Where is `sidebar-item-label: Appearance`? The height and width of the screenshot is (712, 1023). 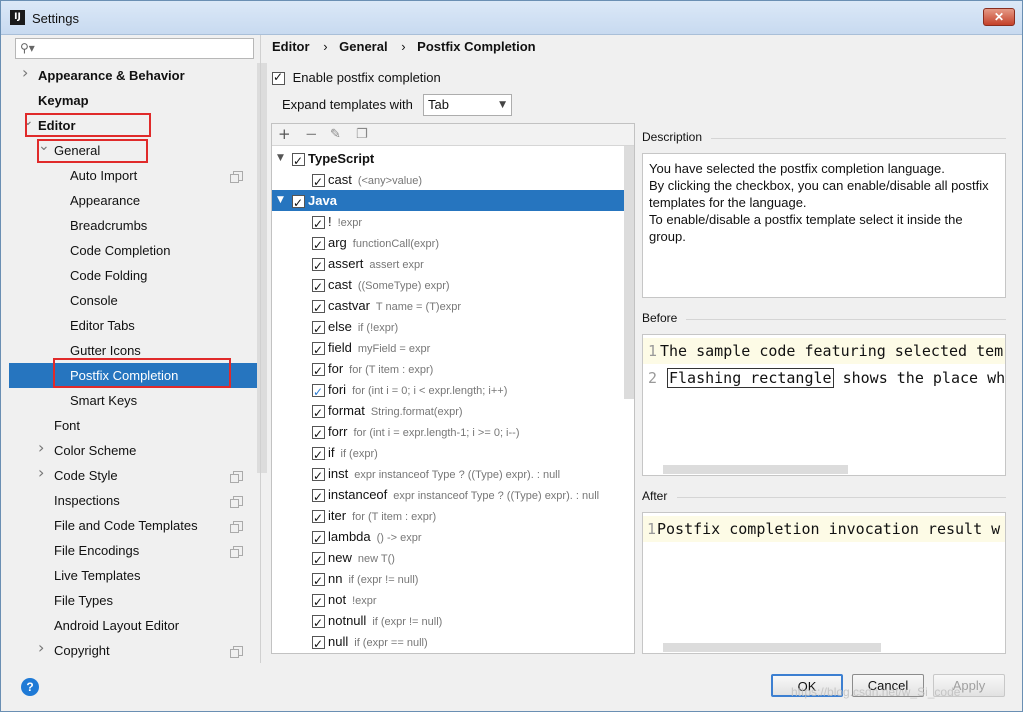
sidebar-item-label: Appearance is located at coordinates (105, 200).